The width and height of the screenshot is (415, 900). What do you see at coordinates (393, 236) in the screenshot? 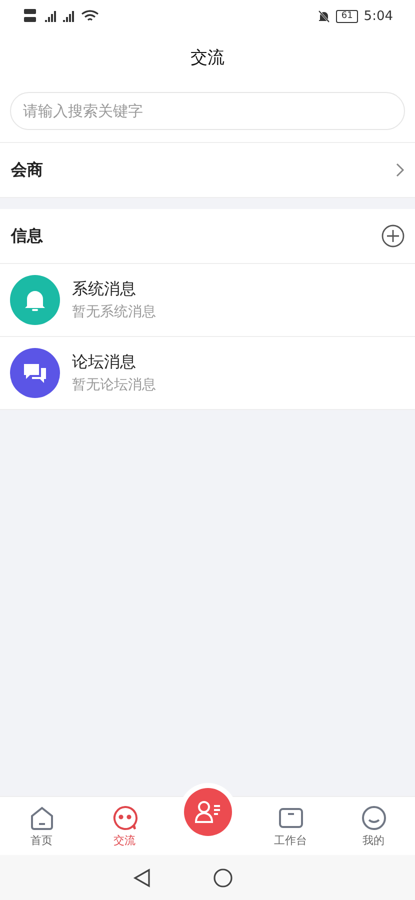
I see `add-icon` at bounding box center [393, 236].